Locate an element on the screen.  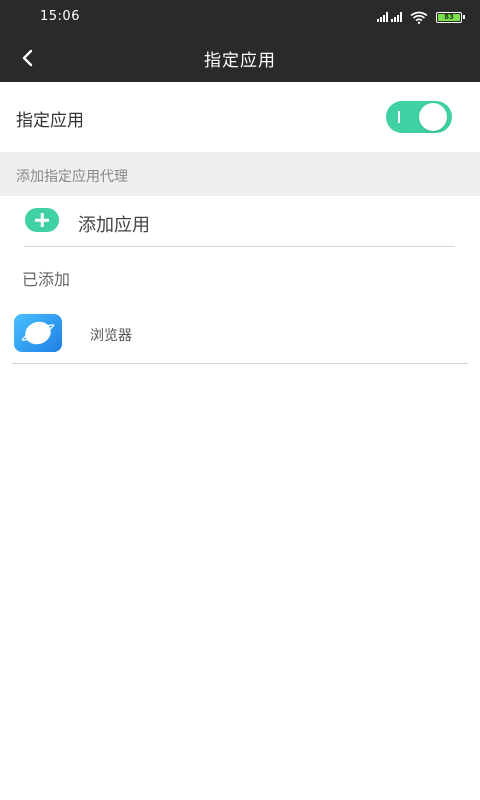
wifi-icon is located at coordinates (419, 17).